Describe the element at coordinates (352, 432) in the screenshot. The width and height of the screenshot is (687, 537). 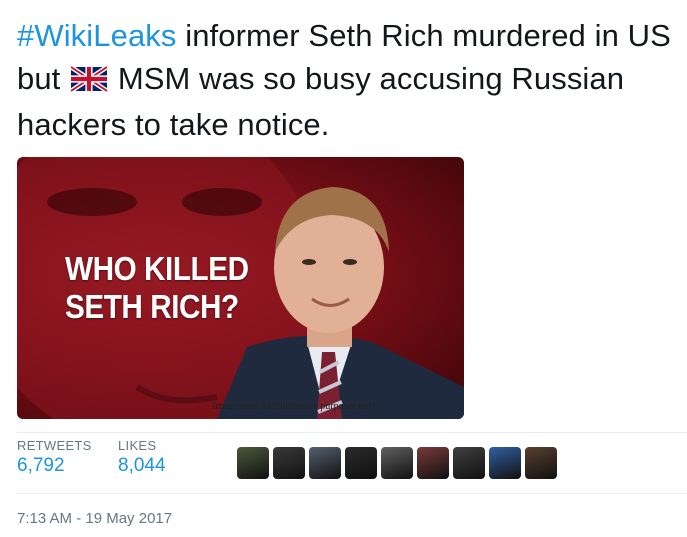
I see `divider-top` at that location.